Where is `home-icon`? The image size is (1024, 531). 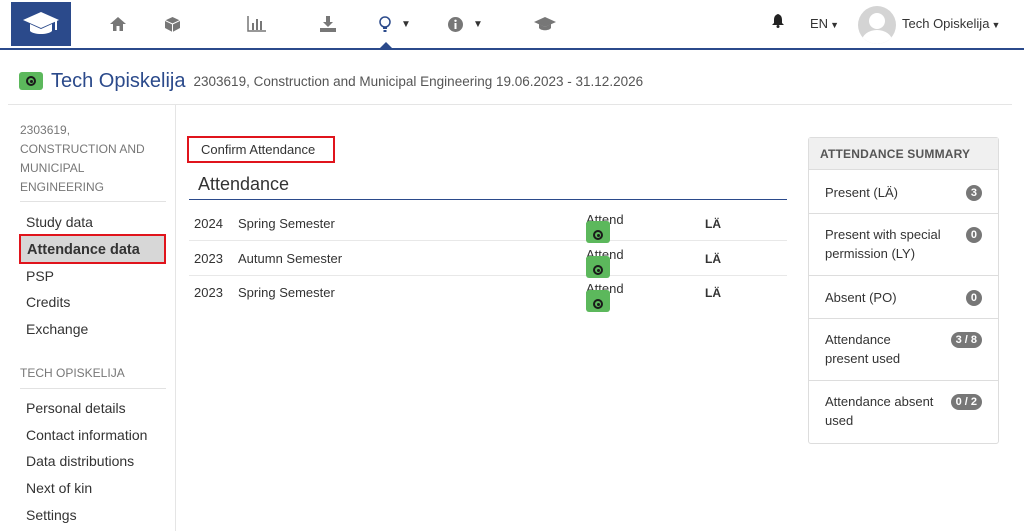
home-icon is located at coordinates (118, 24).